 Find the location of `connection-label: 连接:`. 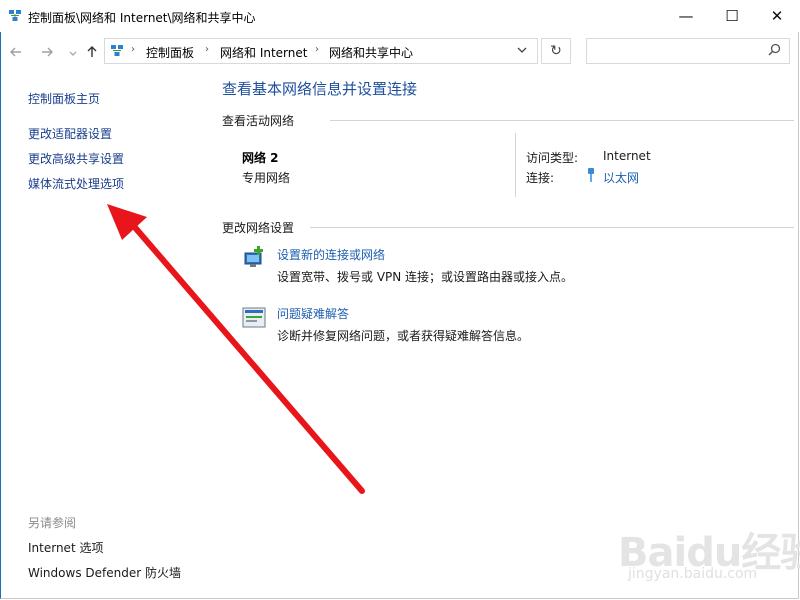

connection-label: 连接: is located at coordinates (540, 178).